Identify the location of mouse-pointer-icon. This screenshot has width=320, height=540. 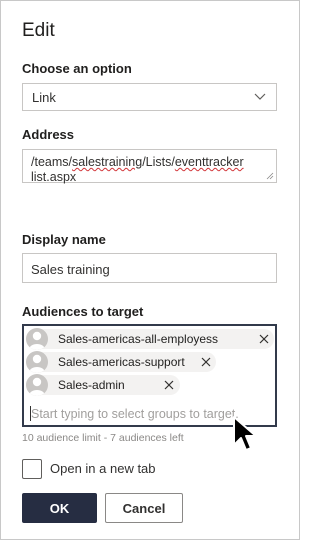
(245, 433).